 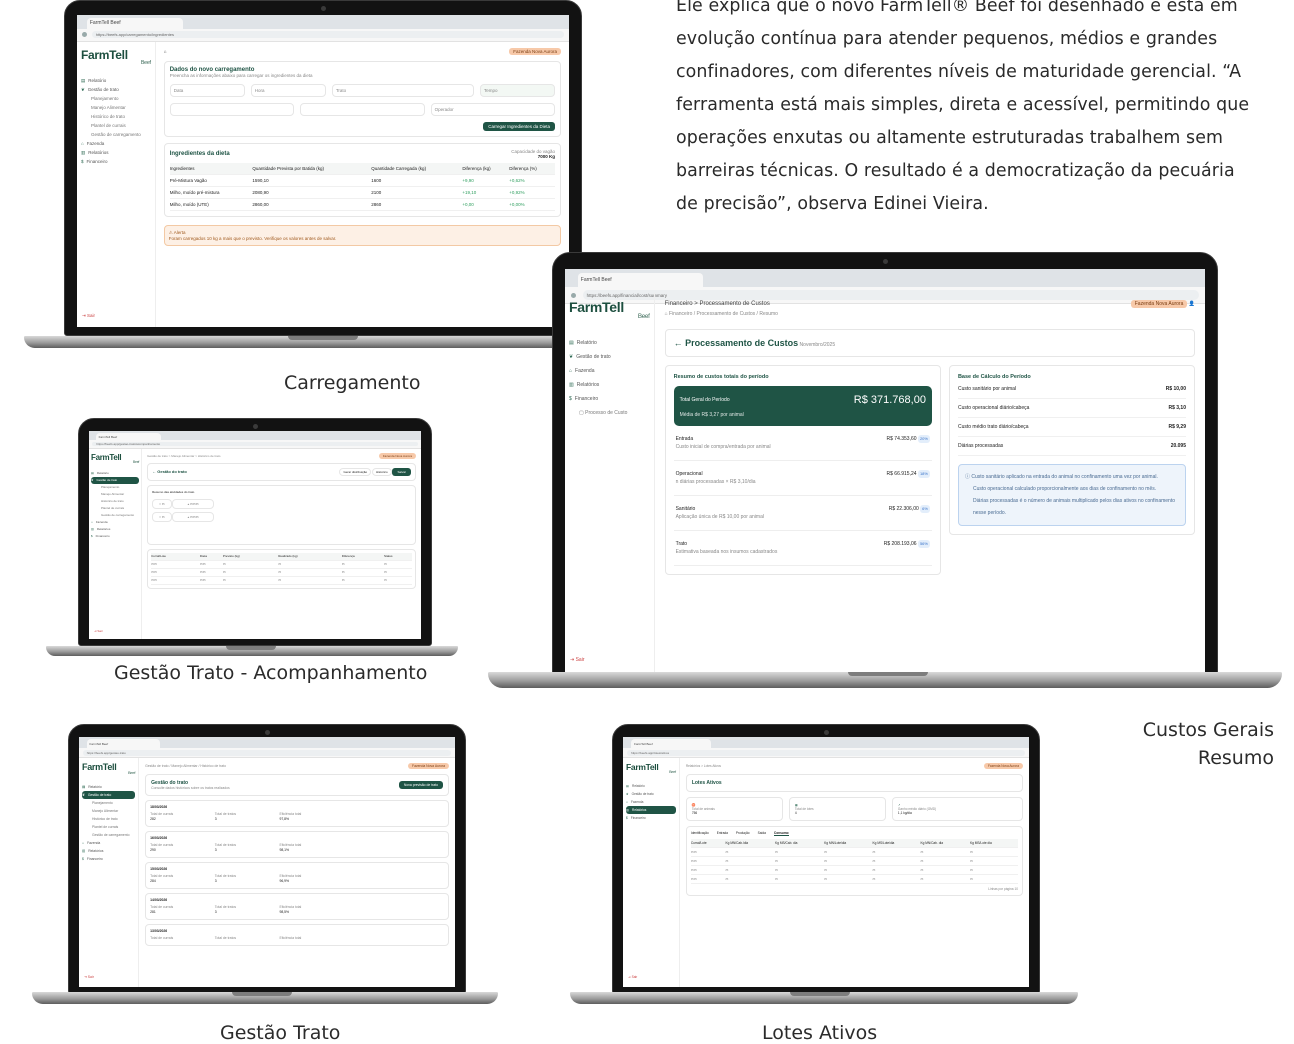 I want to click on url-field: https://beefs.app/gestao-trato, so click(x=267, y=752).